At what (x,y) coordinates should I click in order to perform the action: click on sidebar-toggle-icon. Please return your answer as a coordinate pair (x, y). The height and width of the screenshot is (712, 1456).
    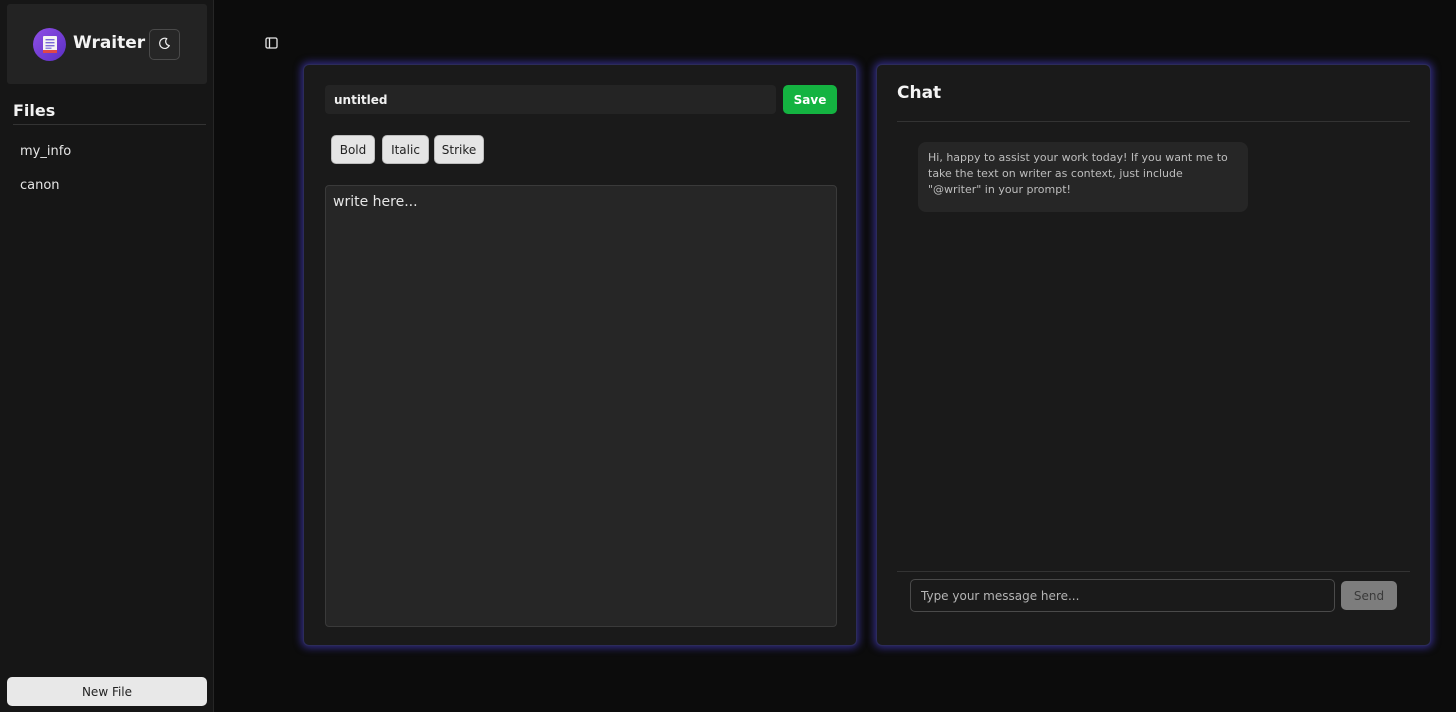
    Looking at the image, I should click on (272, 42).